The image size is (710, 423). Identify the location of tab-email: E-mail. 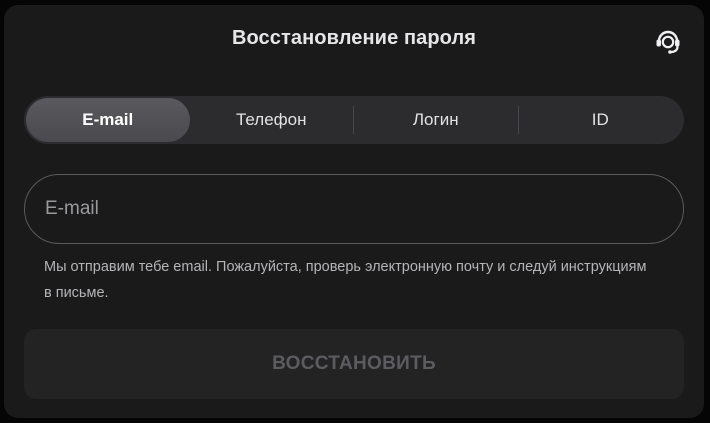
(108, 120).